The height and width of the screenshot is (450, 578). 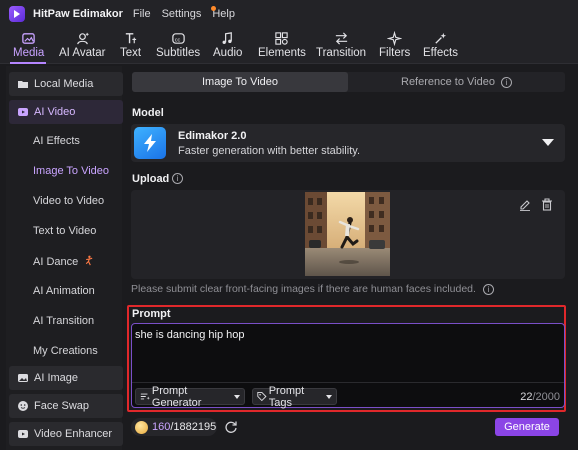 I want to click on tool-effects: Effects, so click(x=440, y=46).